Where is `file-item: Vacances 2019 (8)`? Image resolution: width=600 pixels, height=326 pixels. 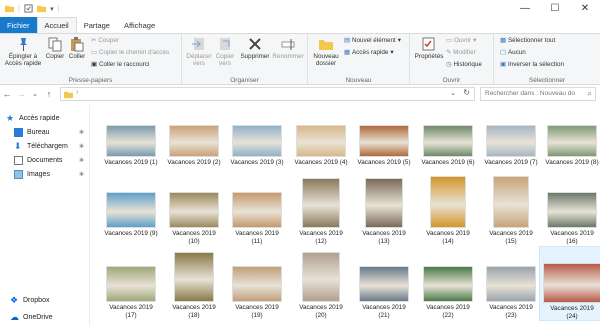
file-item: Vacances 2019 (8) is located at coordinates (569, 144).